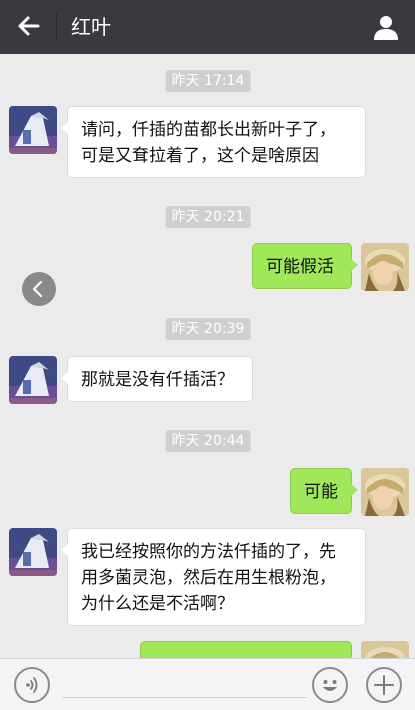 This screenshot has width=415, height=710. What do you see at coordinates (324, 491) in the screenshot?
I see `message-bubble-outgoing: 可能` at bounding box center [324, 491].